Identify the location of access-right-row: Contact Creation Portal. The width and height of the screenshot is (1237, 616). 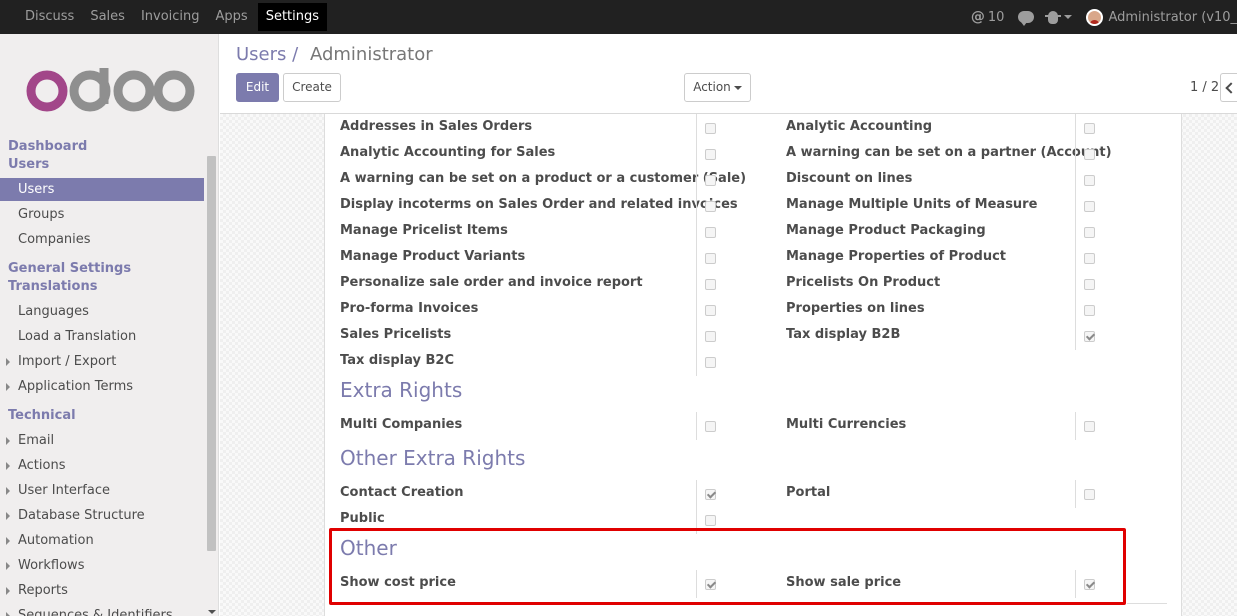
(754, 494).